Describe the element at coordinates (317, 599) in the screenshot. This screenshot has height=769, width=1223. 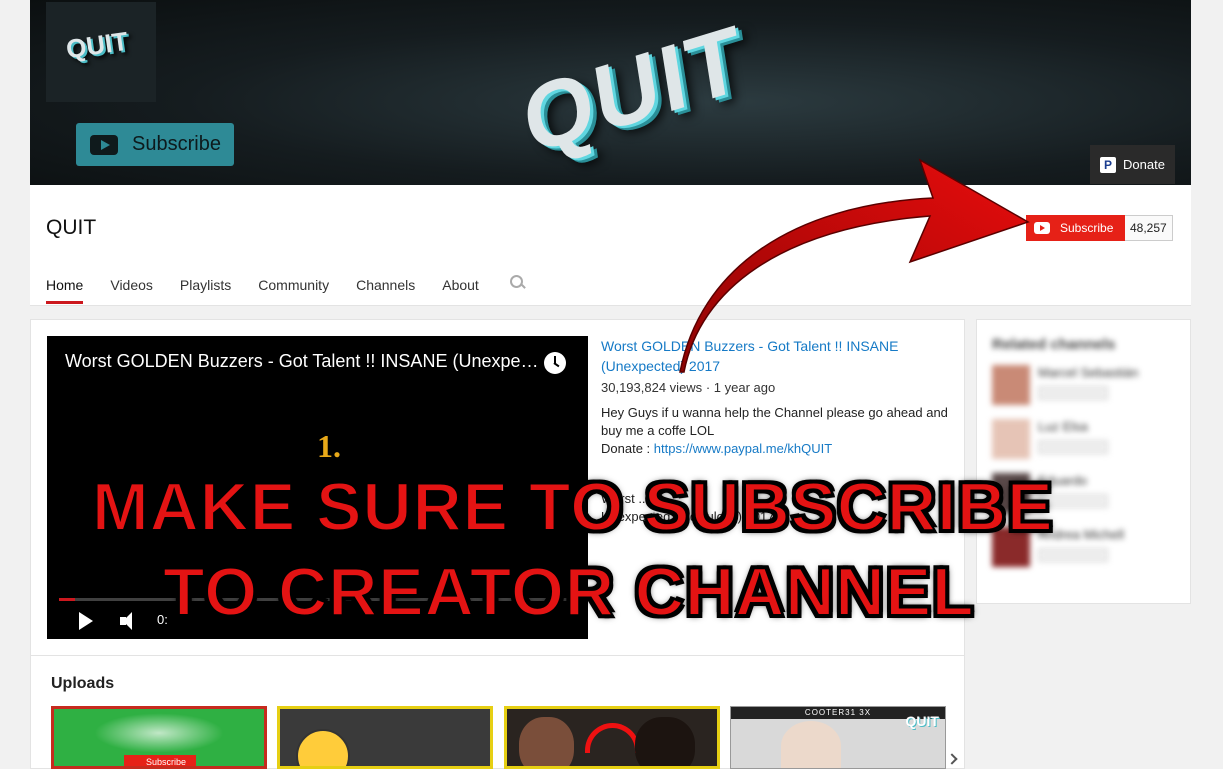
I see `progress-bar` at that location.